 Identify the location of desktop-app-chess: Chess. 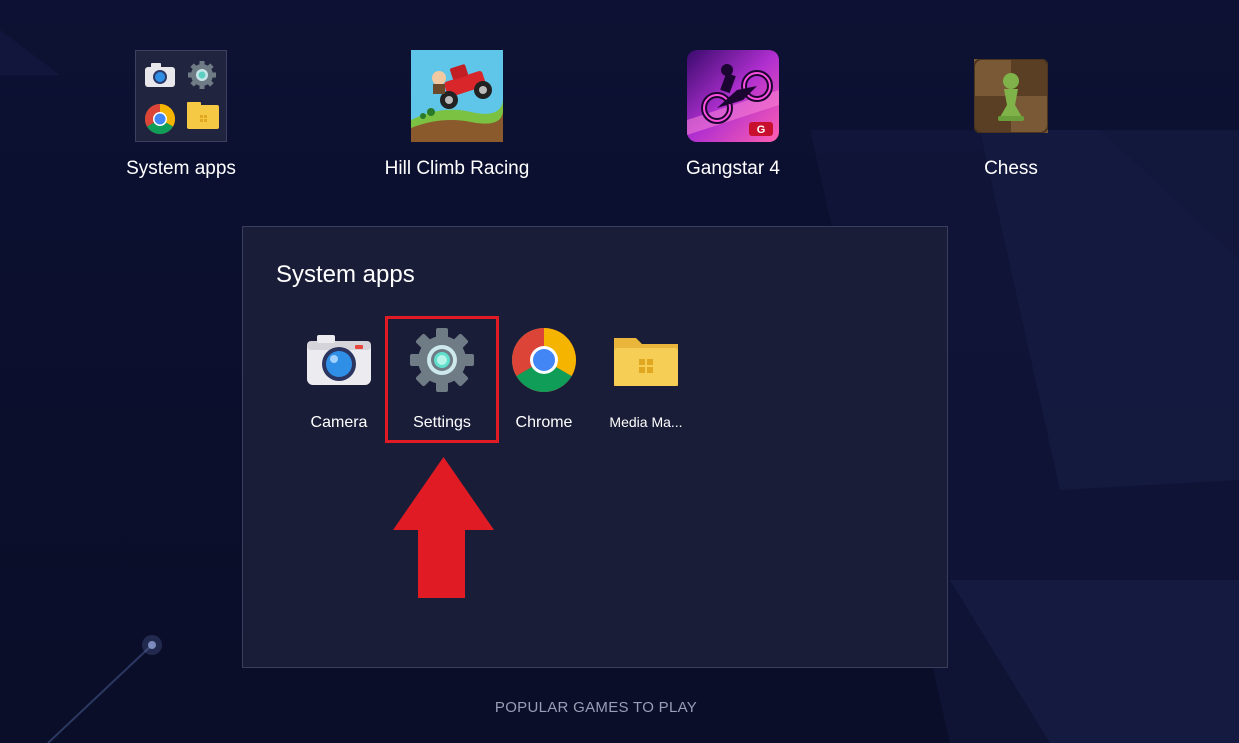
(1011, 115).